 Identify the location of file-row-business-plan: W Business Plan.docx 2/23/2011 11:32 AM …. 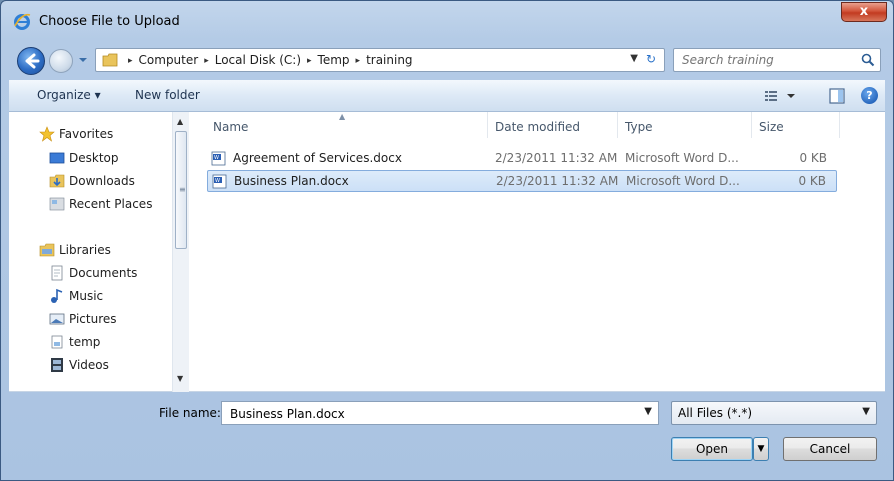
(522, 181).